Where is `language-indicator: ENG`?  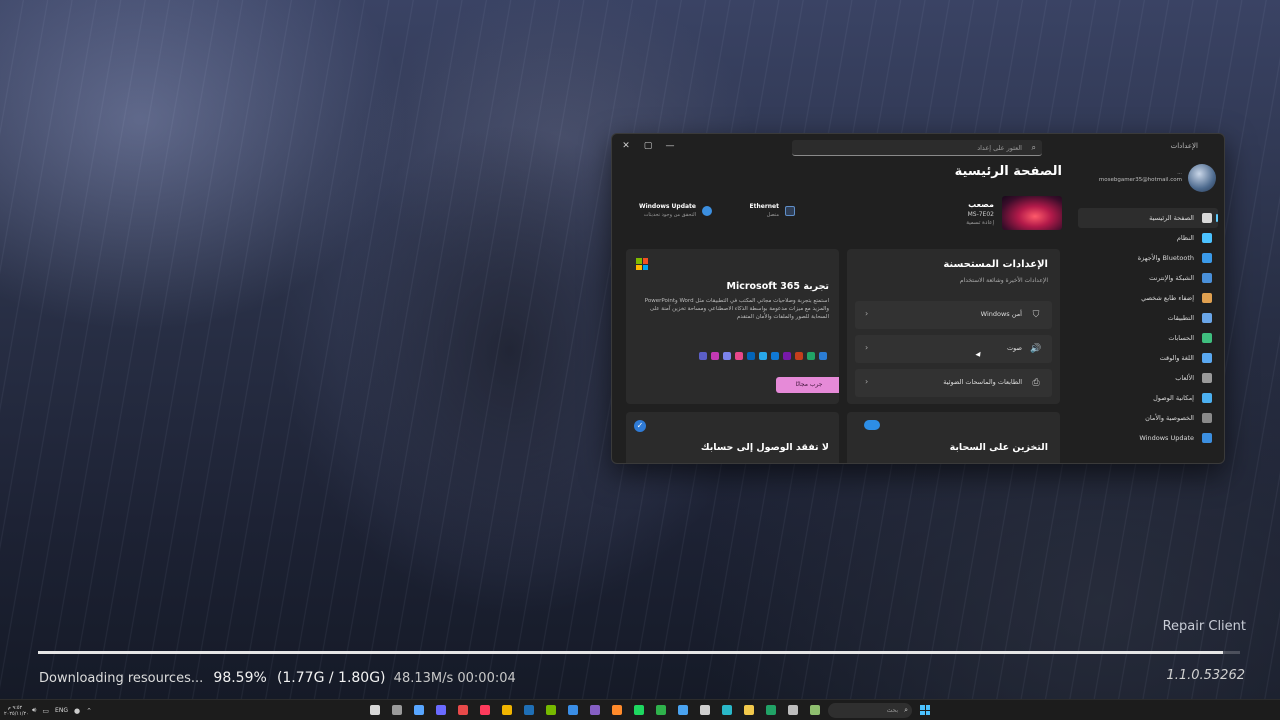
language-indicator: ENG is located at coordinates (61, 710).